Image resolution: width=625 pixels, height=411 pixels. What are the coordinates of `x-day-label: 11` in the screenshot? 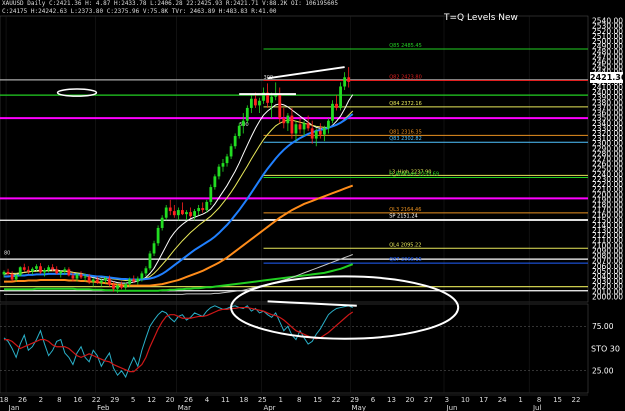 It's located at (225, 400).